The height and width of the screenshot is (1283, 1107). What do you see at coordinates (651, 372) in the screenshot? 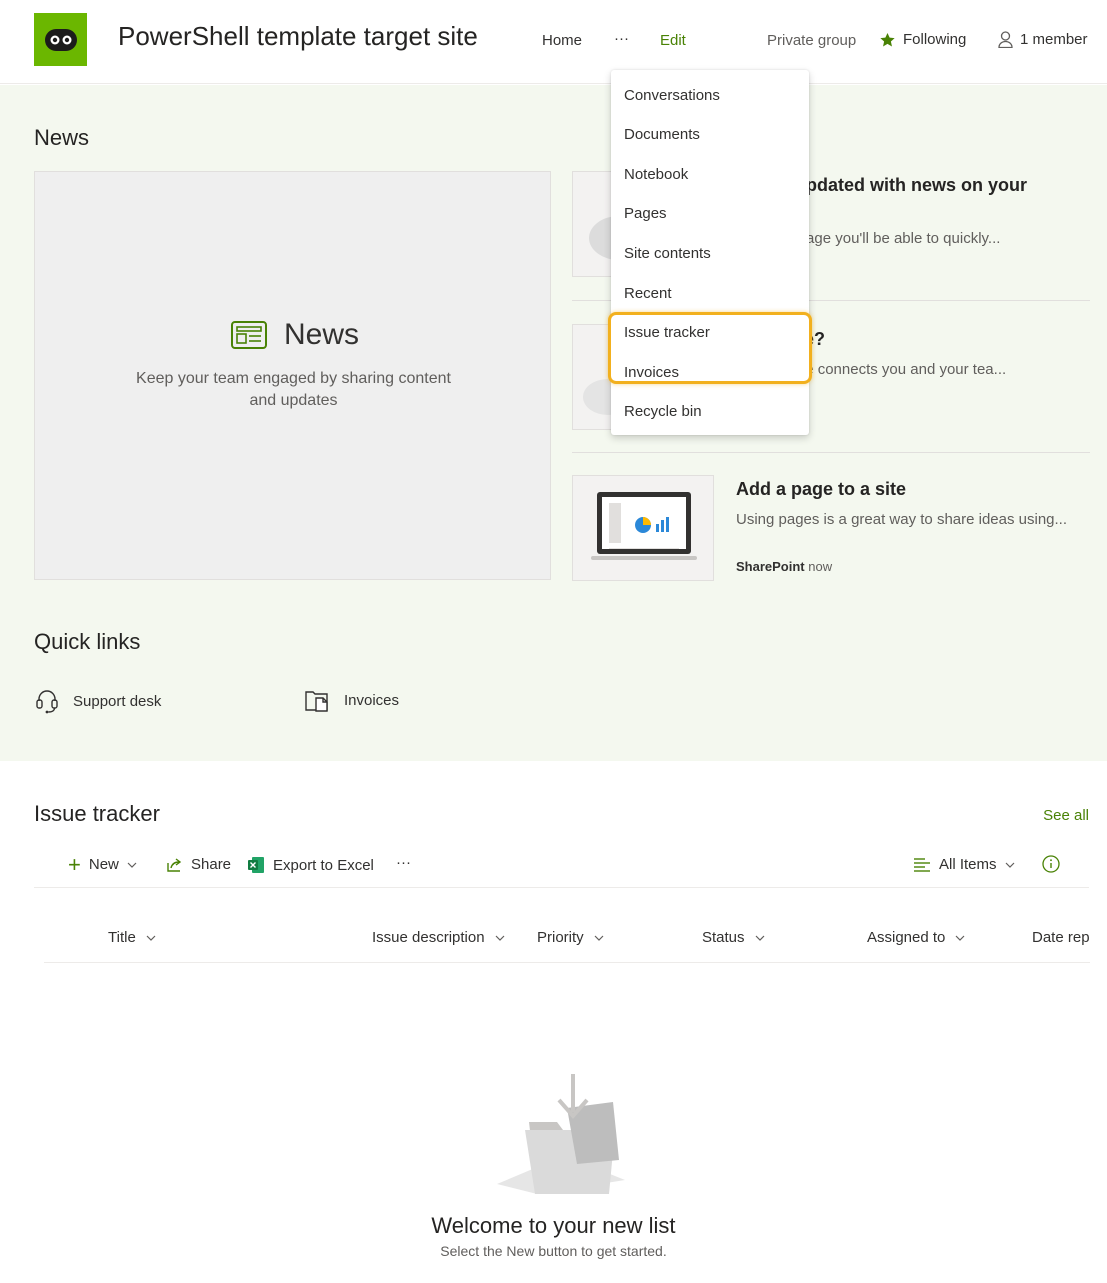
I see `menu-item-invoices: Invoices` at bounding box center [651, 372].